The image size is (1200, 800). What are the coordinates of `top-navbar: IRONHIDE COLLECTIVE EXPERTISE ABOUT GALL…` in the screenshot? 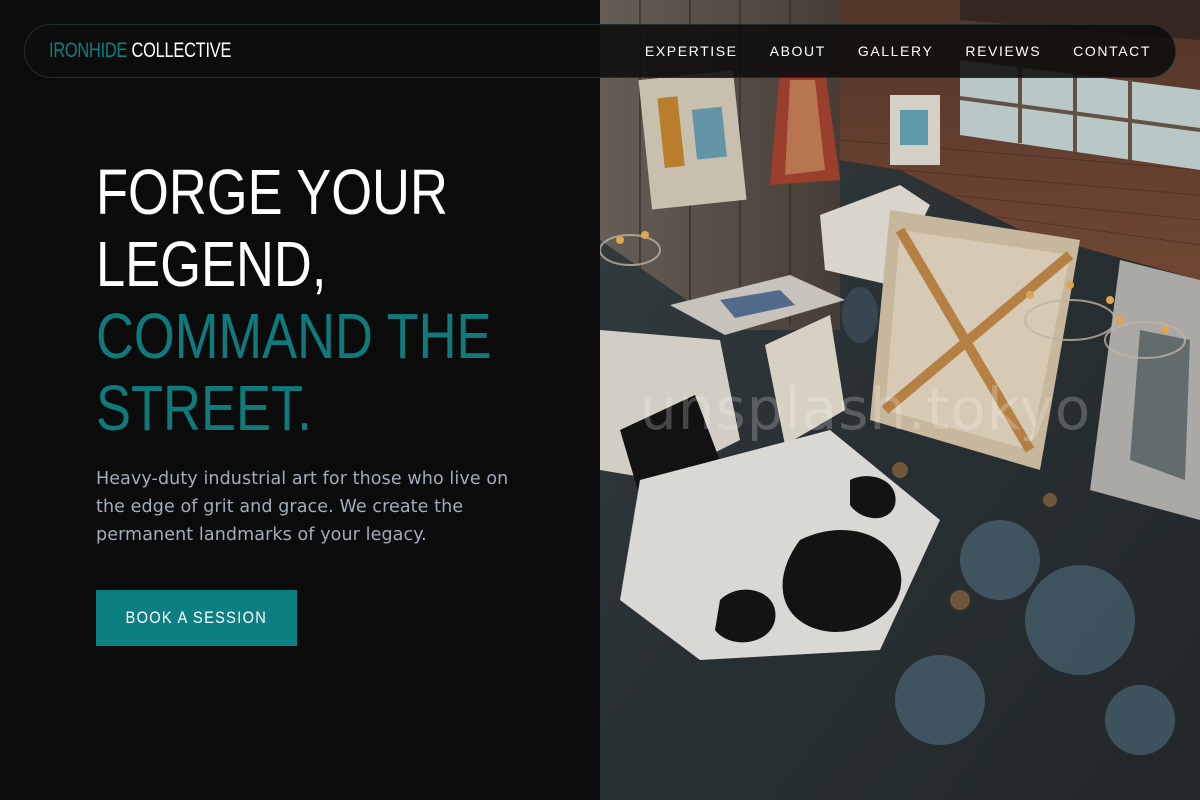 It's located at (600, 51).